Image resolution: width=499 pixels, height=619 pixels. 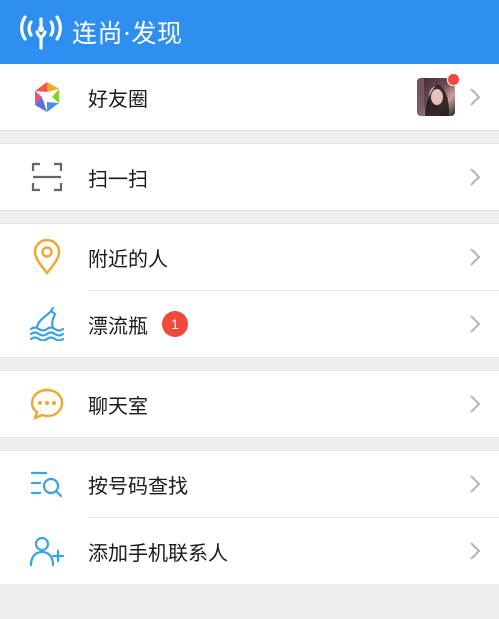 What do you see at coordinates (249, 257) in the screenshot?
I see `menu-item-nearby-people: 附近的人` at bounding box center [249, 257].